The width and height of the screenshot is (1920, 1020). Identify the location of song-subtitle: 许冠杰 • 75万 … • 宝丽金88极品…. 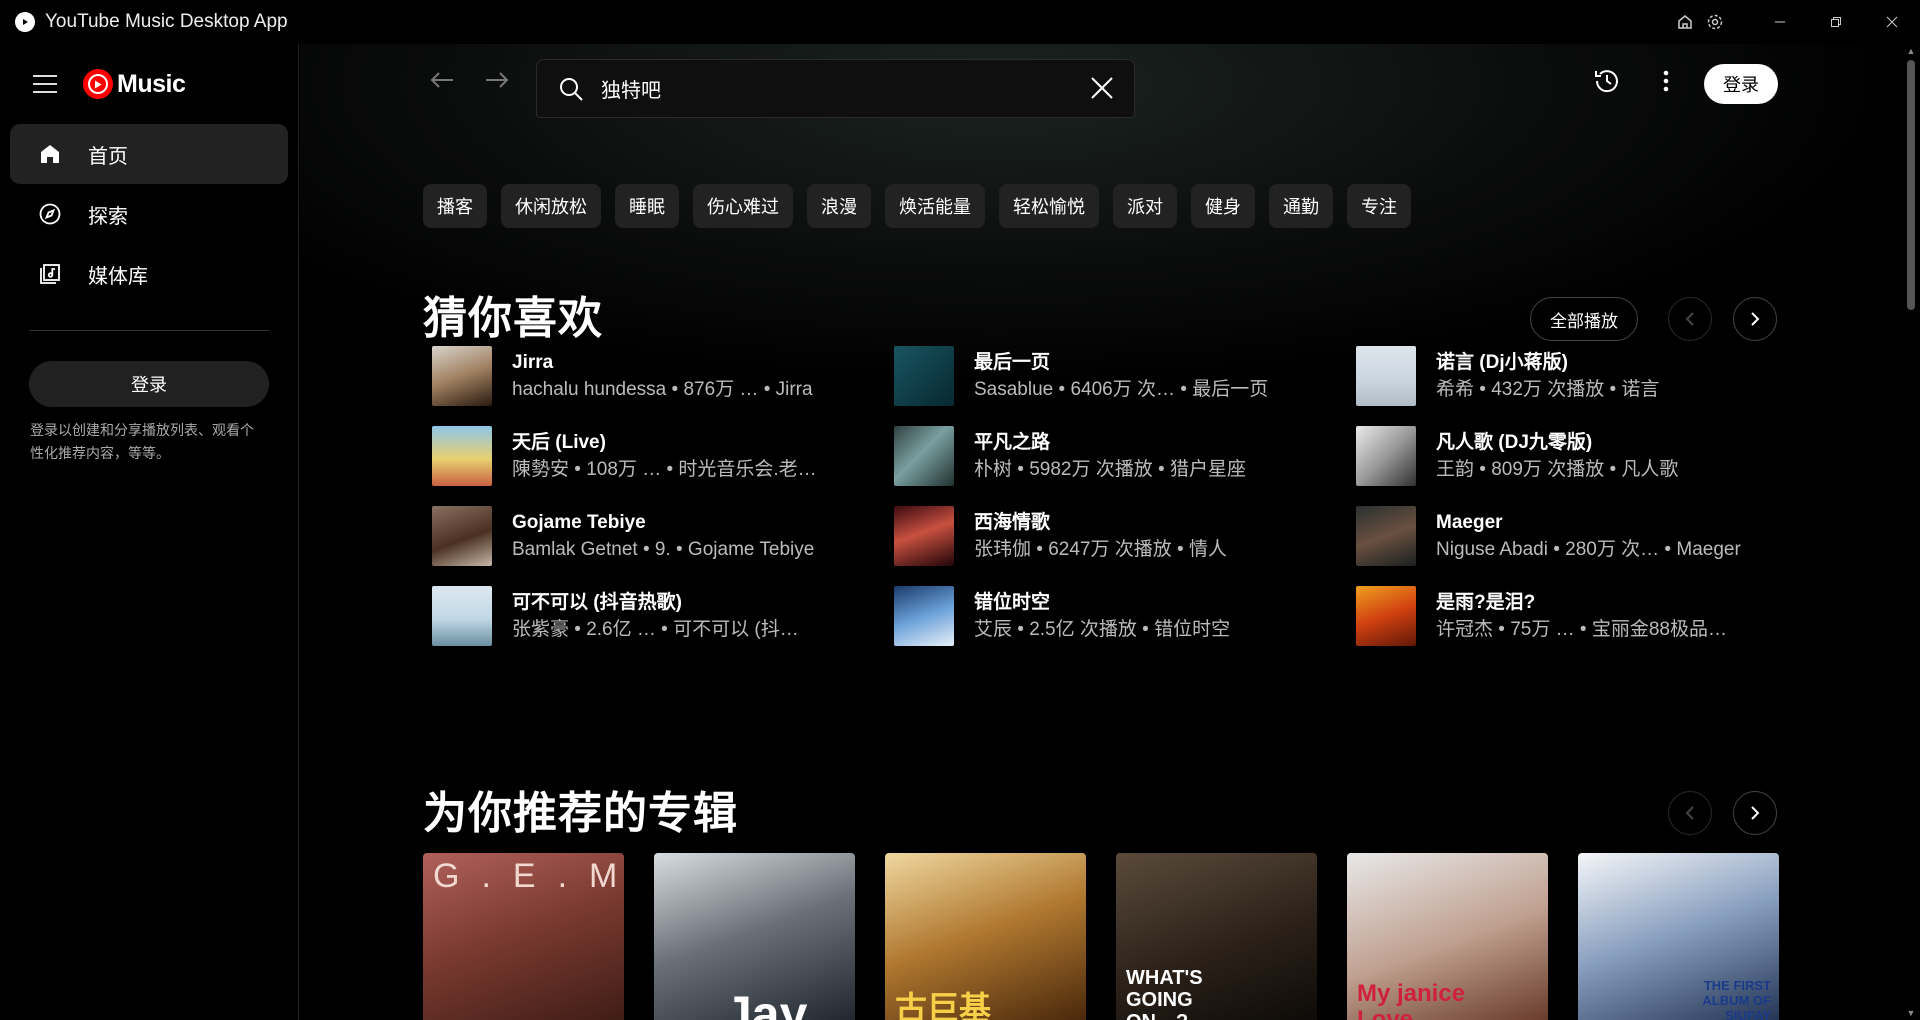
(1581, 629).